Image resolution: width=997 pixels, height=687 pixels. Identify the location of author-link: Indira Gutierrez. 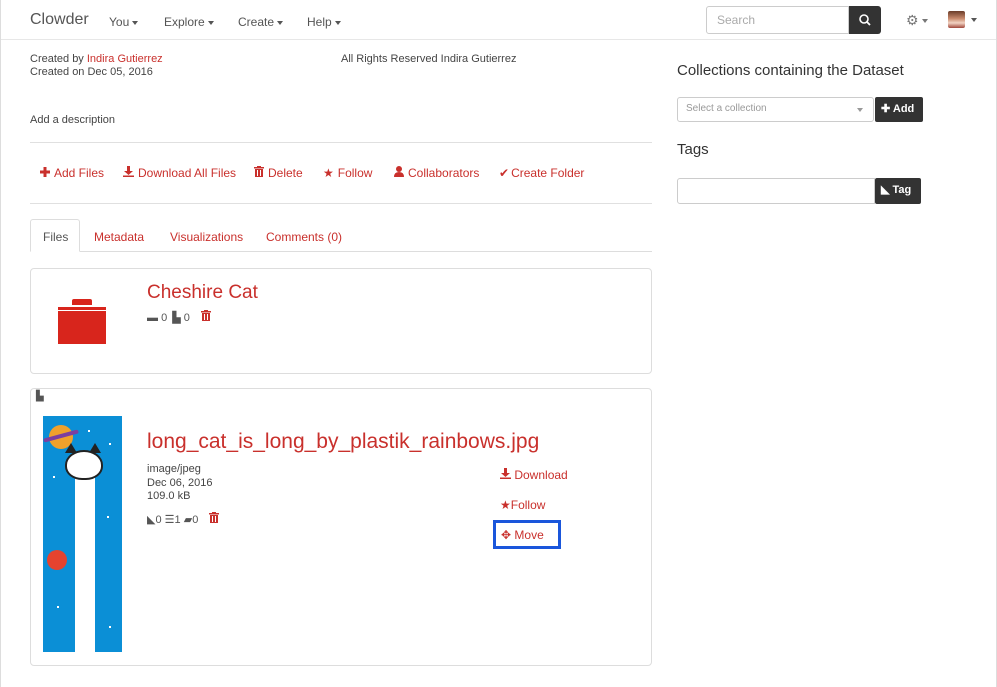
(125, 59).